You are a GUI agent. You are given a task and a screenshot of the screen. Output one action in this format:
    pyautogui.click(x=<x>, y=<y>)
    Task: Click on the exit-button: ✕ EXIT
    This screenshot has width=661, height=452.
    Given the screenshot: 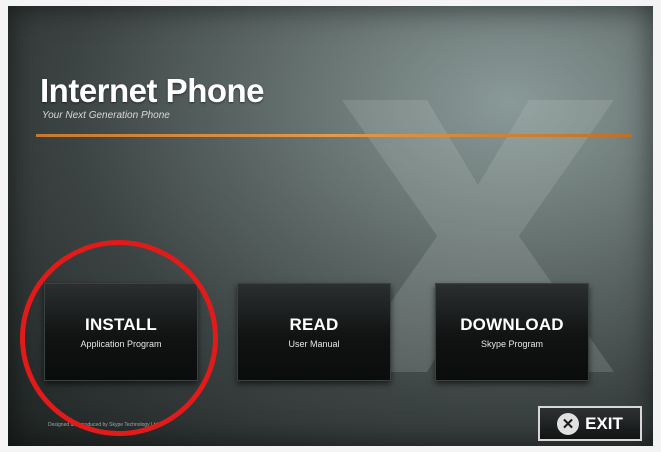 What is the action you would take?
    pyautogui.click(x=590, y=423)
    